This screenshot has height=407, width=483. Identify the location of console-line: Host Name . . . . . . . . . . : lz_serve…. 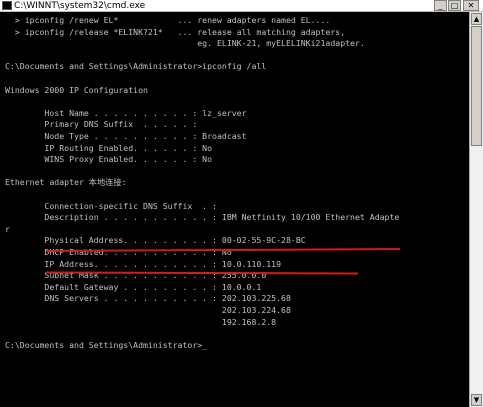
(126, 112).